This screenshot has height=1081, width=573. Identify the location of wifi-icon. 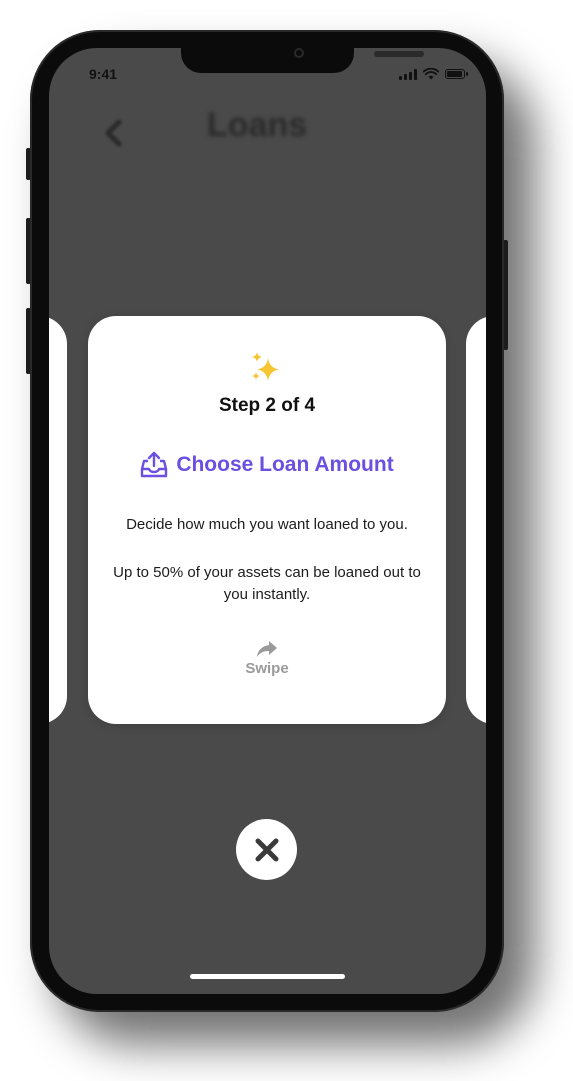
(431, 74).